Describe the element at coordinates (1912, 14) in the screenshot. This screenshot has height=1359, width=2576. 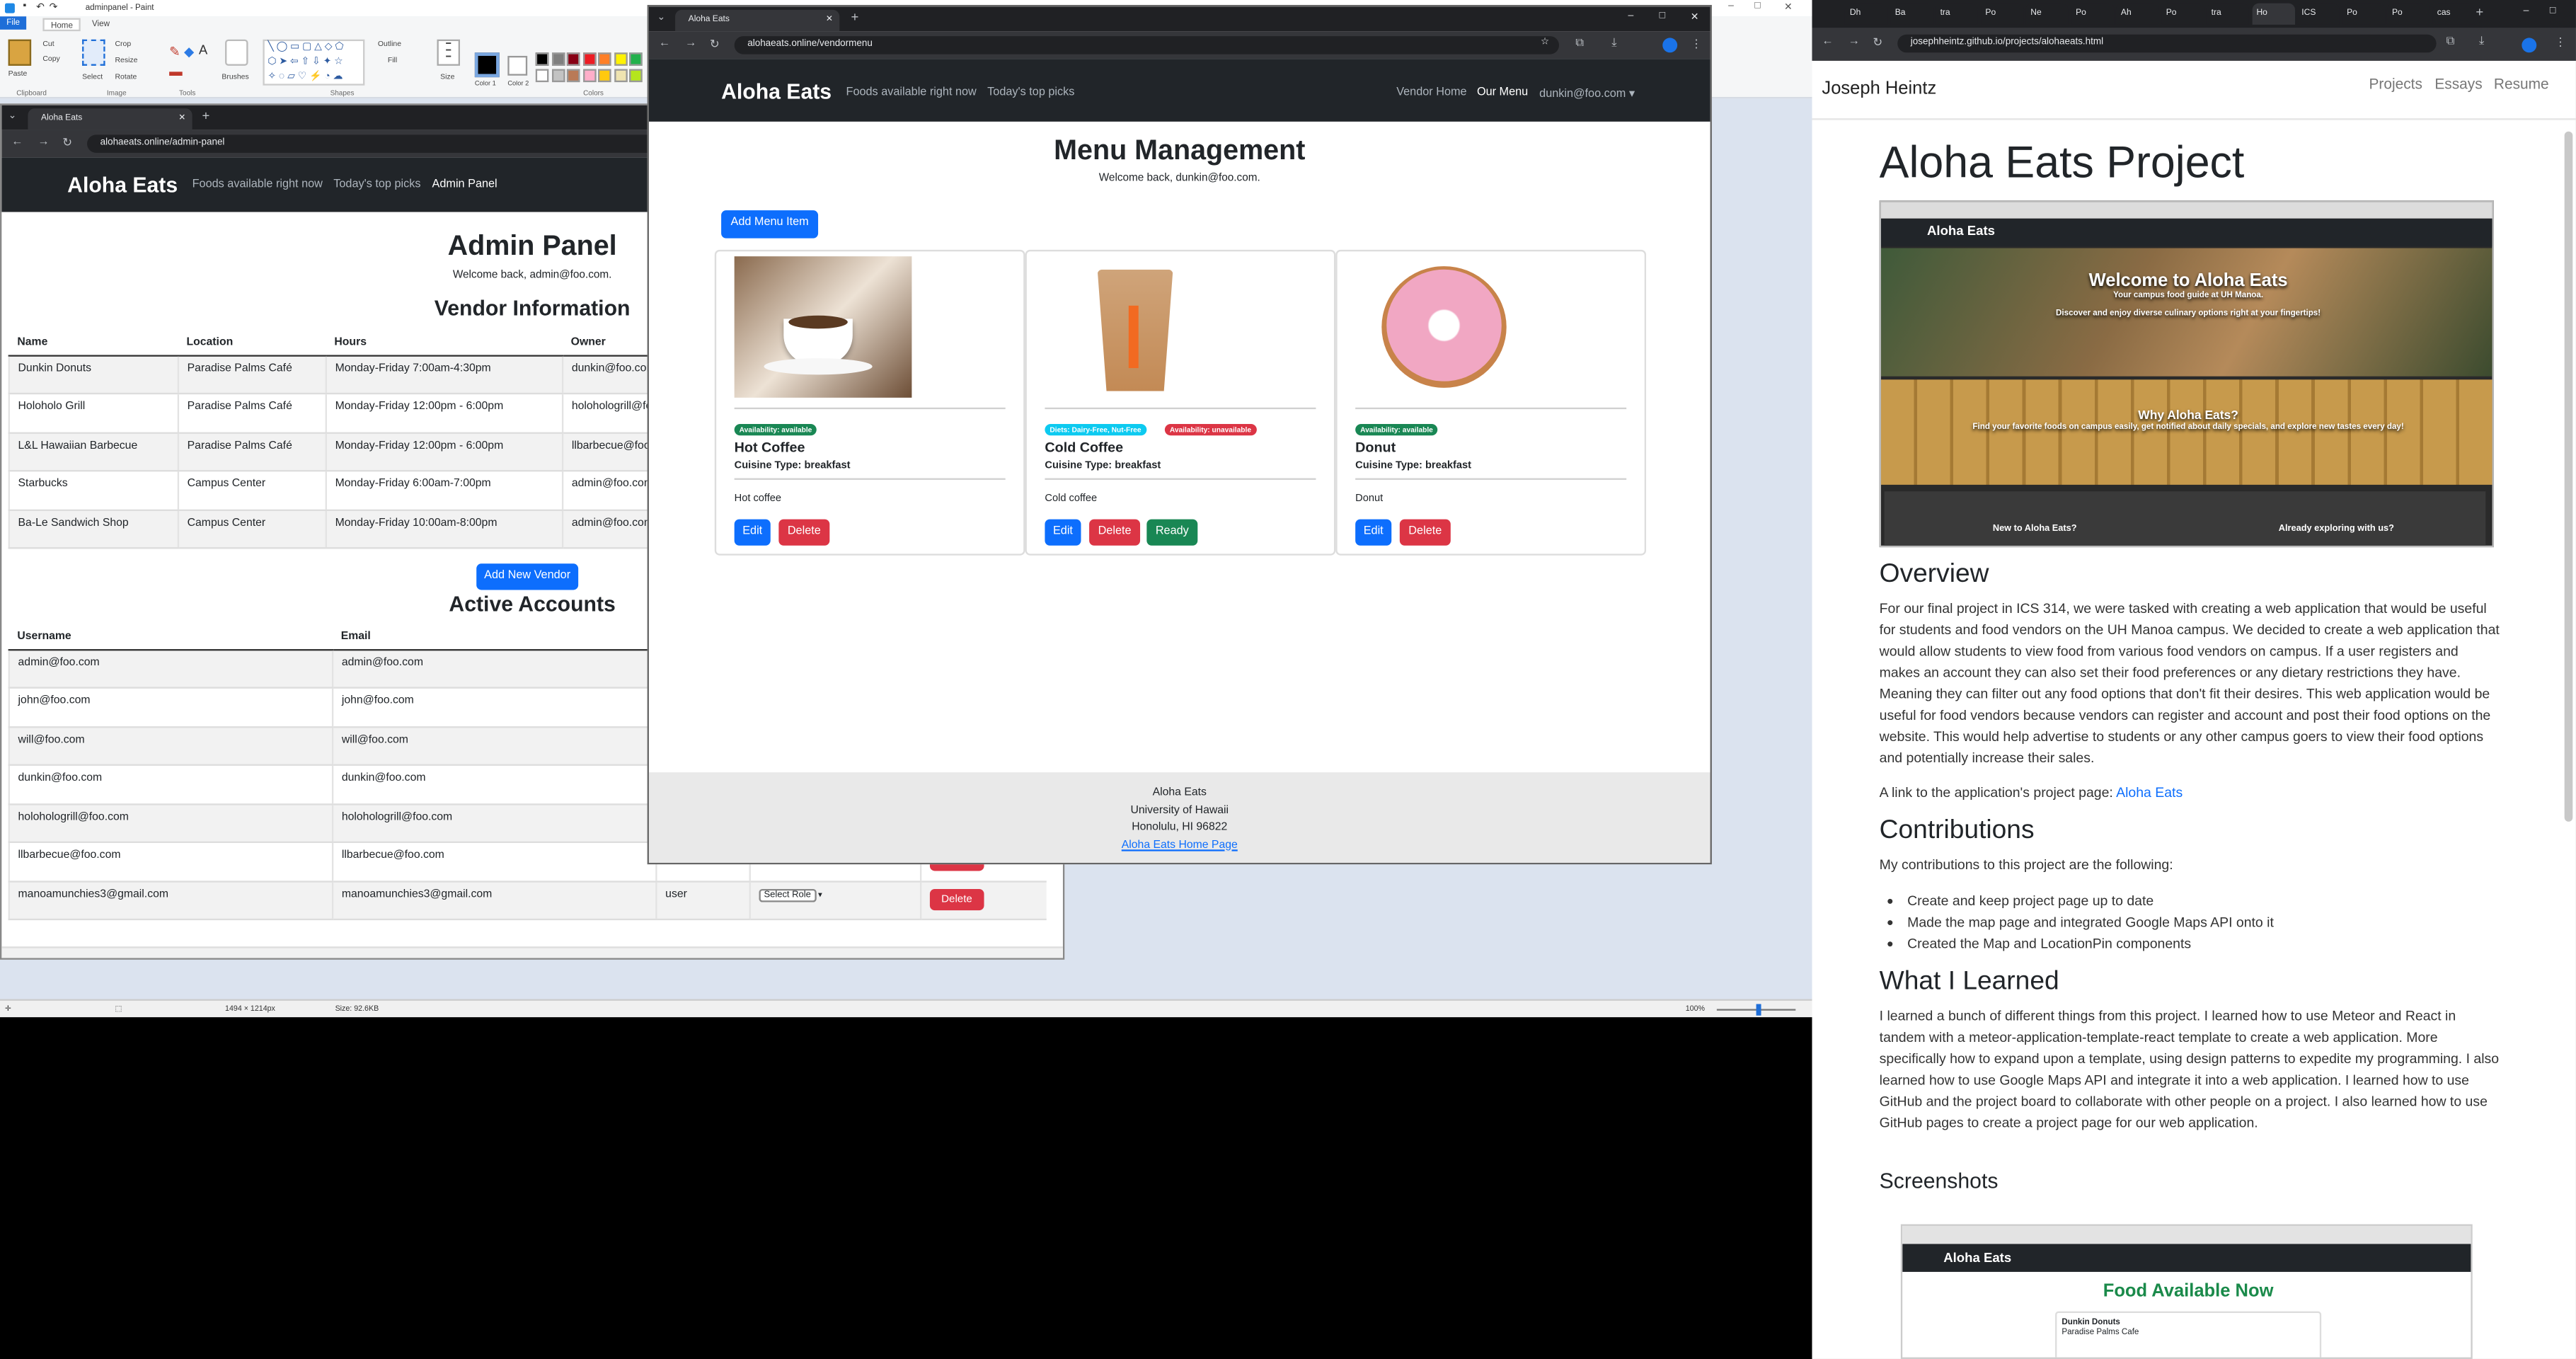
I see `browser-tab: Ba` at that location.